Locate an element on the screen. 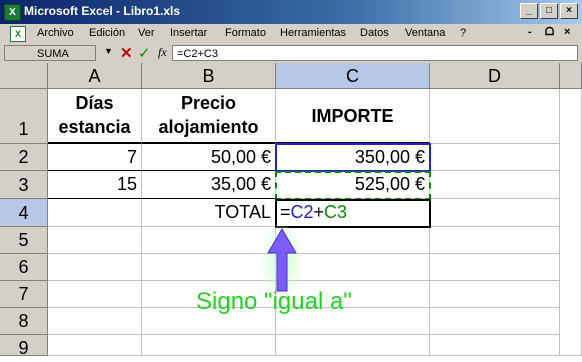  header-precio: Precio is located at coordinates (208, 103).